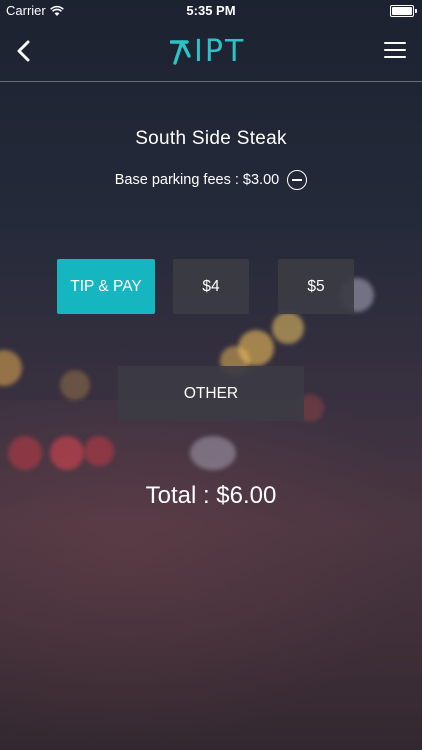 The width and height of the screenshot is (422, 750). Describe the element at coordinates (197, 180) in the screenshot. I see `base-fee-label: Base parking fees : $3.00` at that location.